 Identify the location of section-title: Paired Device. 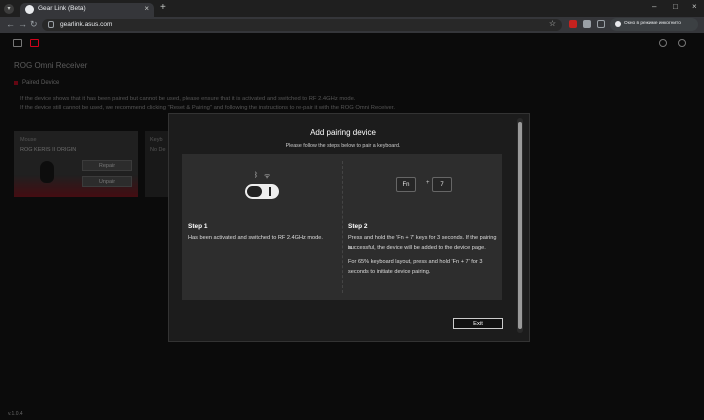
(41, 83).